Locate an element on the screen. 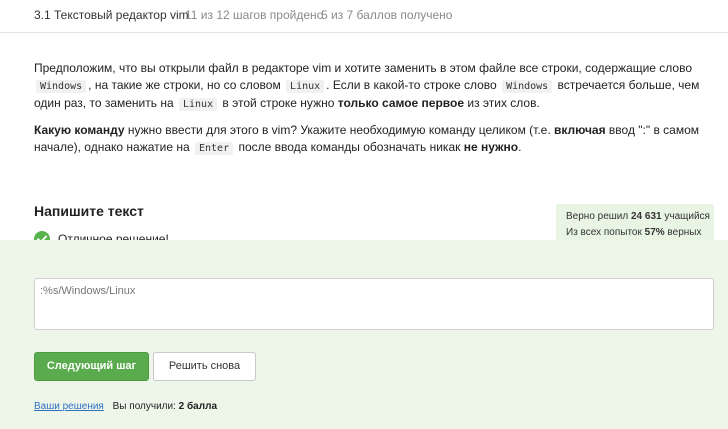 This screenshot has width=728, height=429. steps-progress: 11 из 12 шагов пройдено is located at coordinates (254, 15).